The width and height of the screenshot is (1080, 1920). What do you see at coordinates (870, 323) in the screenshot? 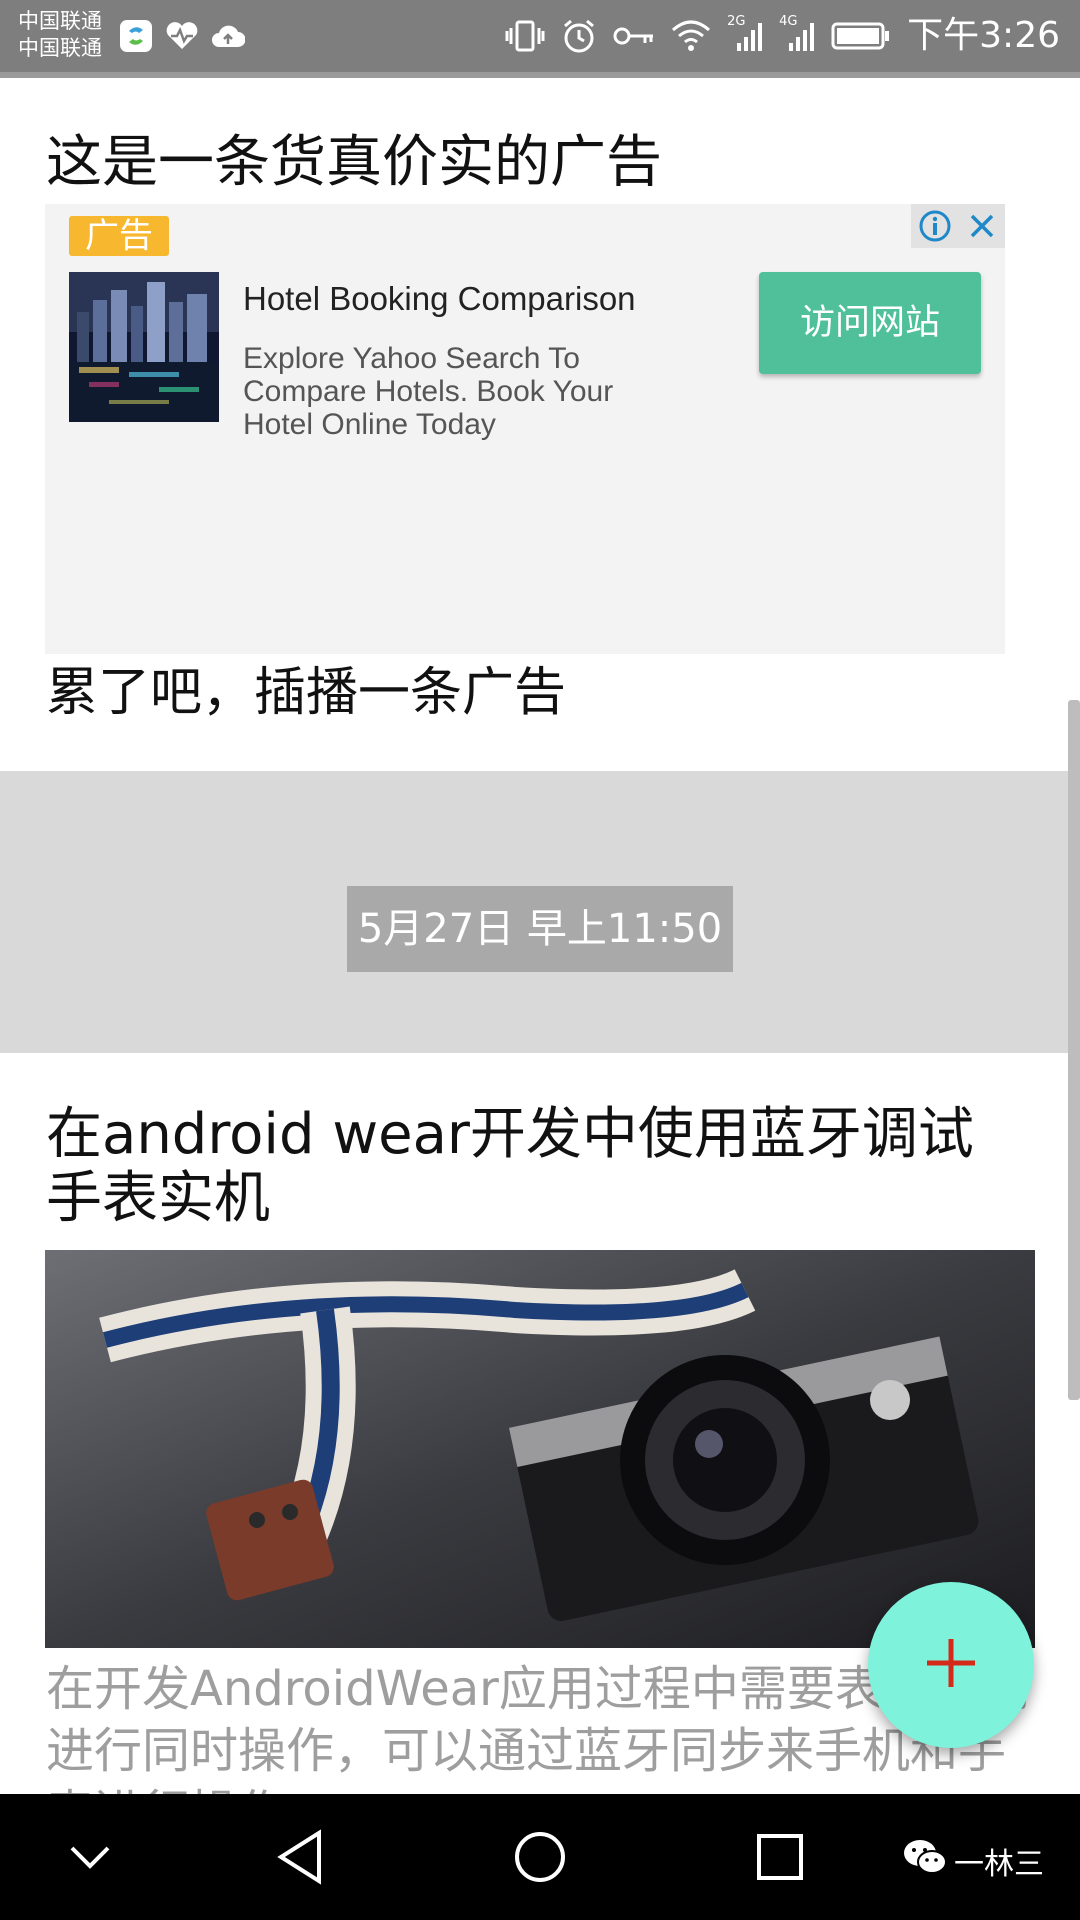
I see `visit-site-button: 访问网站` at bounding box center [870, 323].